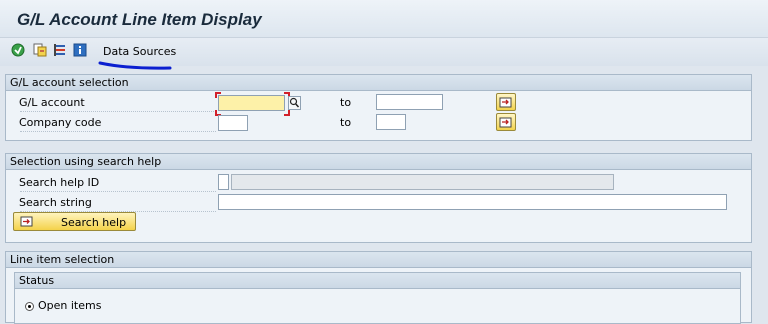  Describe the element at coordinates (218, 95) in the screenshot. I see `required-marker` at that location.